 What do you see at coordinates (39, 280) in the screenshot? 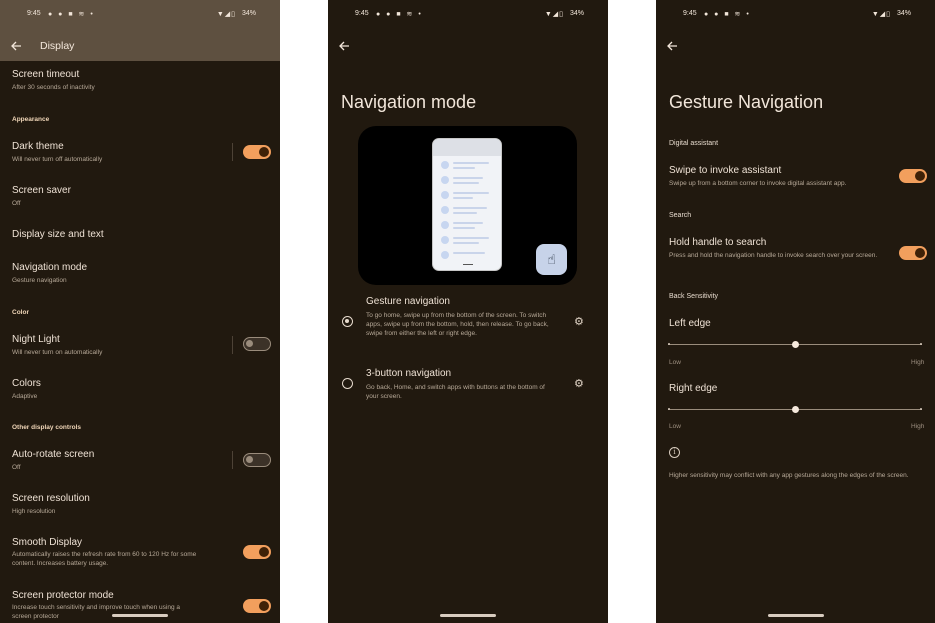
I see `navigation-mode-subtitle: Gesture navigation` at bounding box center [39, 280].